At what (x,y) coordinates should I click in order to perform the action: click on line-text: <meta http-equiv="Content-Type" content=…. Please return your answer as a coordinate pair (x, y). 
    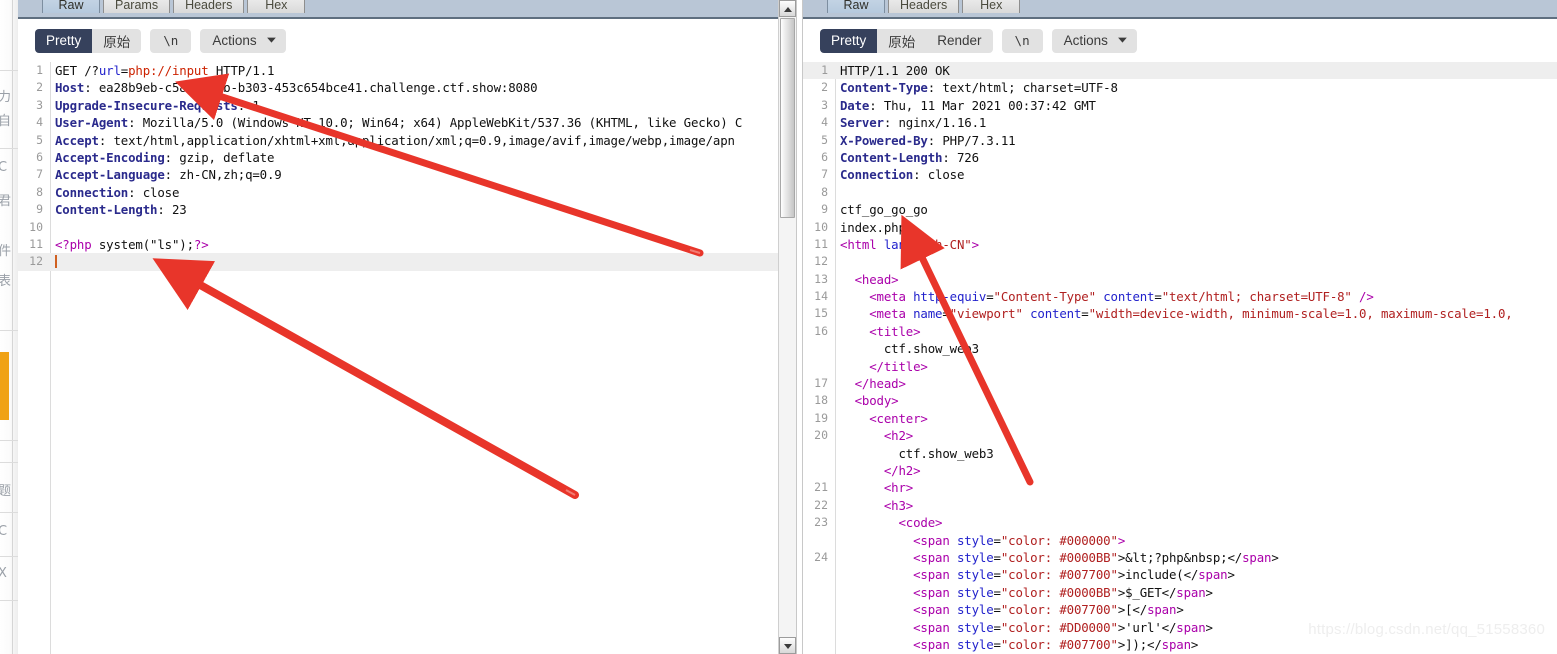
    Looking at the image, I should click on (1107, 296).